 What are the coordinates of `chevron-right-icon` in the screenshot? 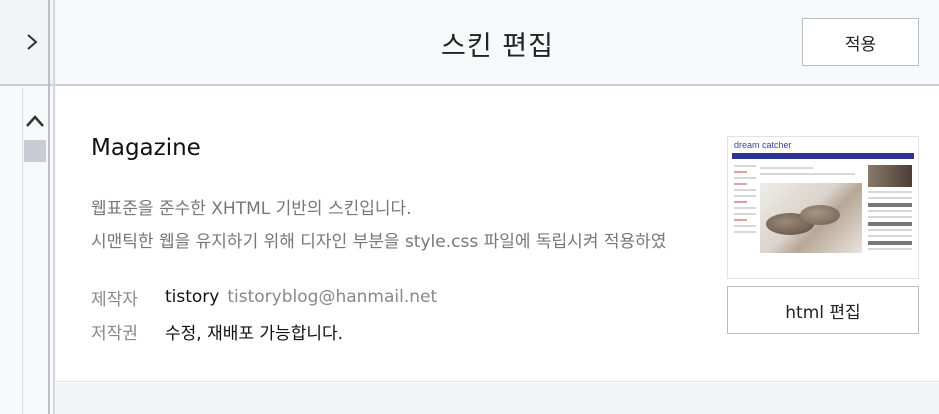 It's located at (32, 42).